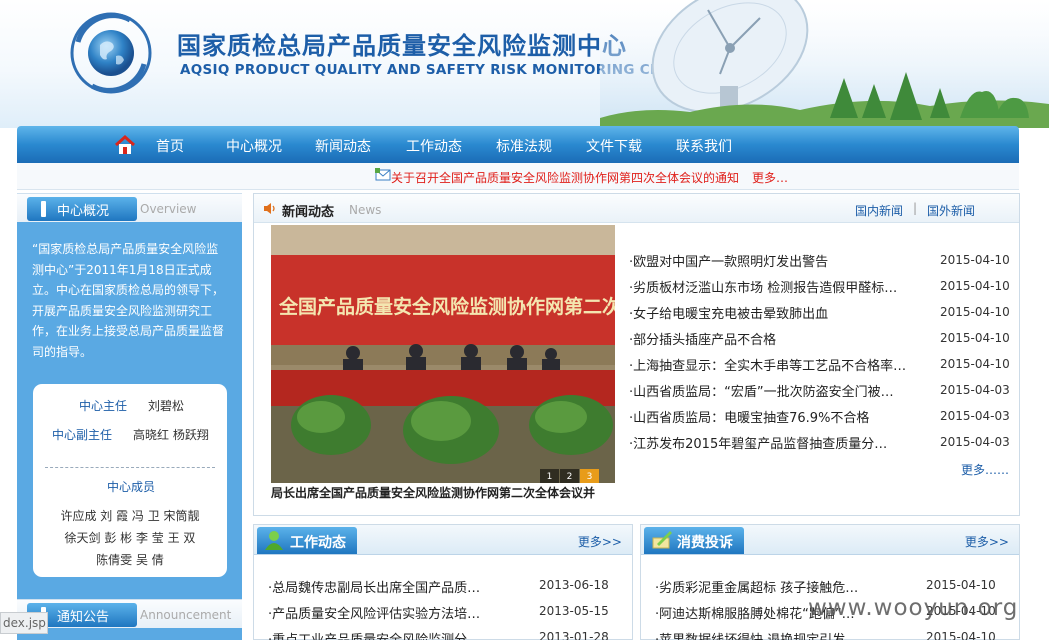  I want to click on work-tab: 工作动态, so click(307, 540).